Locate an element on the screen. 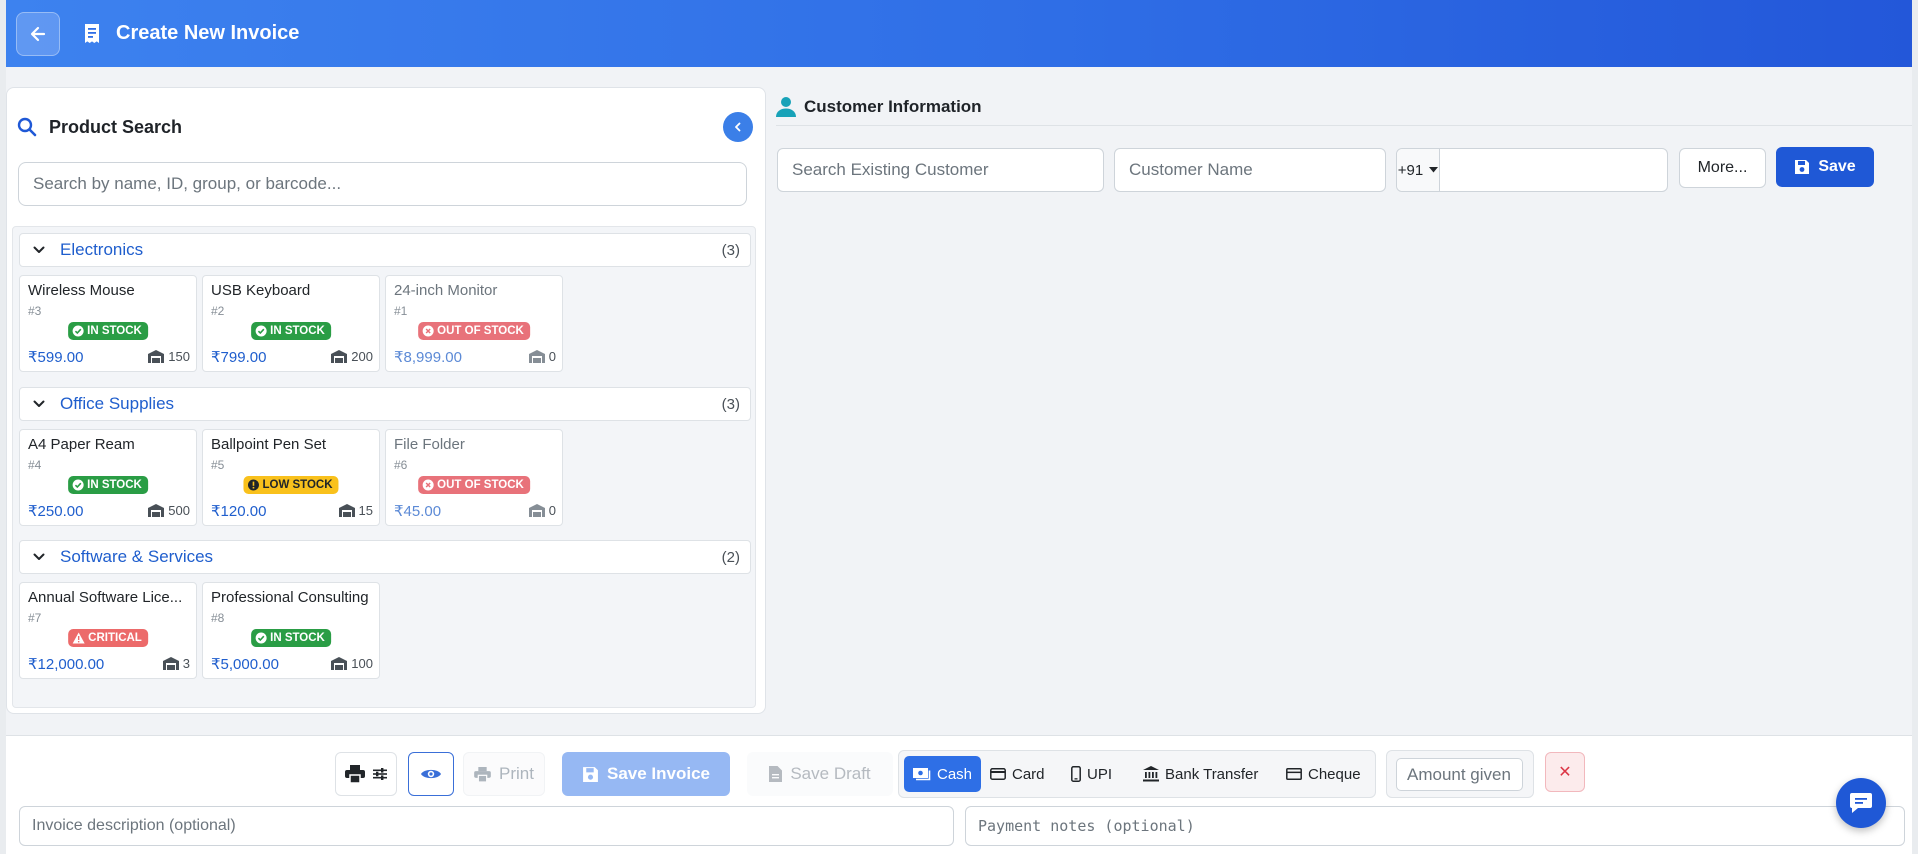 This screenshot has height=854, width=1918. stock-count: 100 is located at coordinates (352, 663).